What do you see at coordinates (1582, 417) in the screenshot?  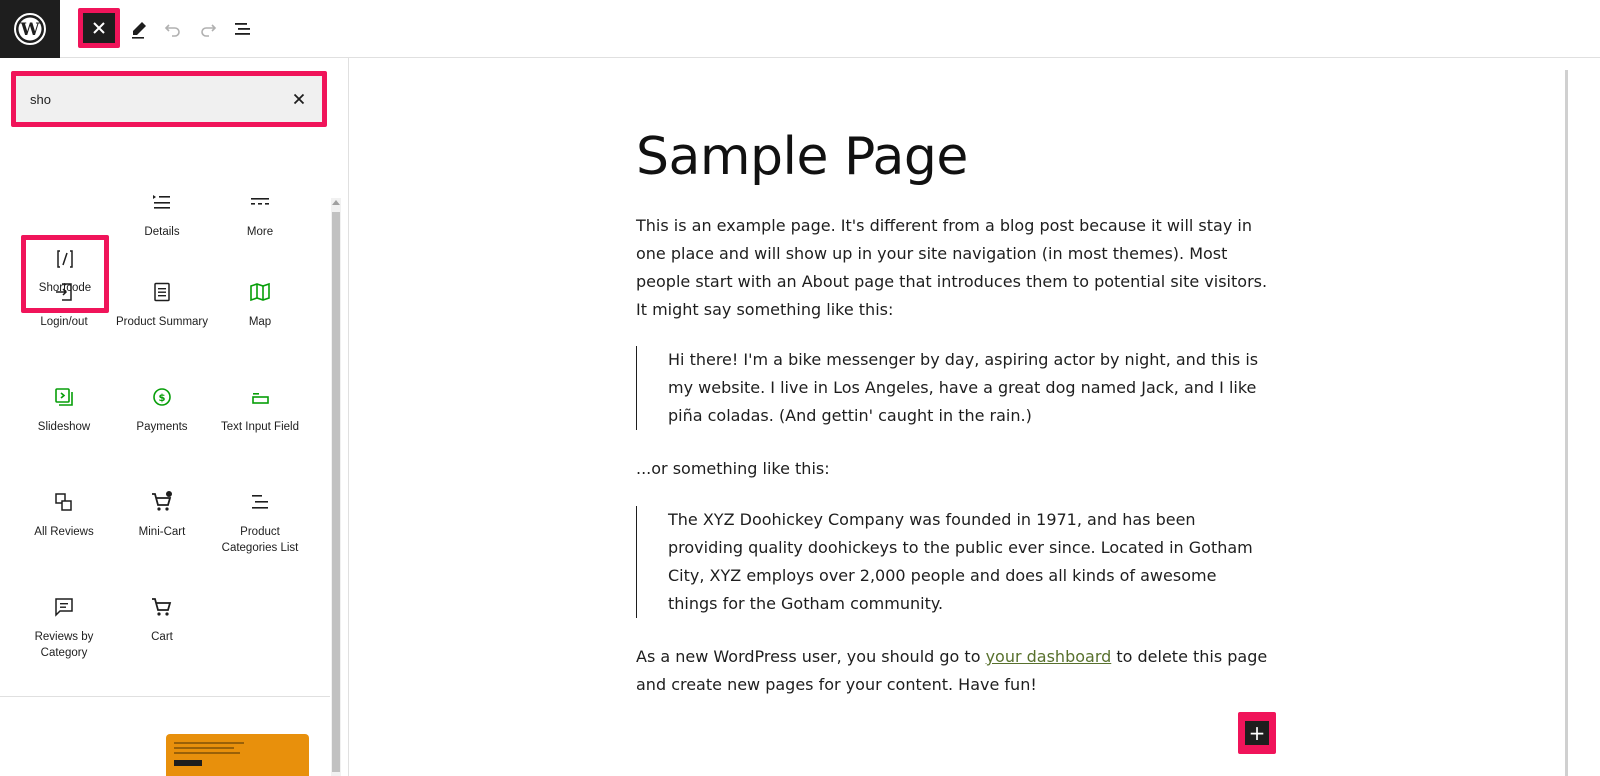 I see `canvas-scrollbar` at bounding box center [1582, 417].